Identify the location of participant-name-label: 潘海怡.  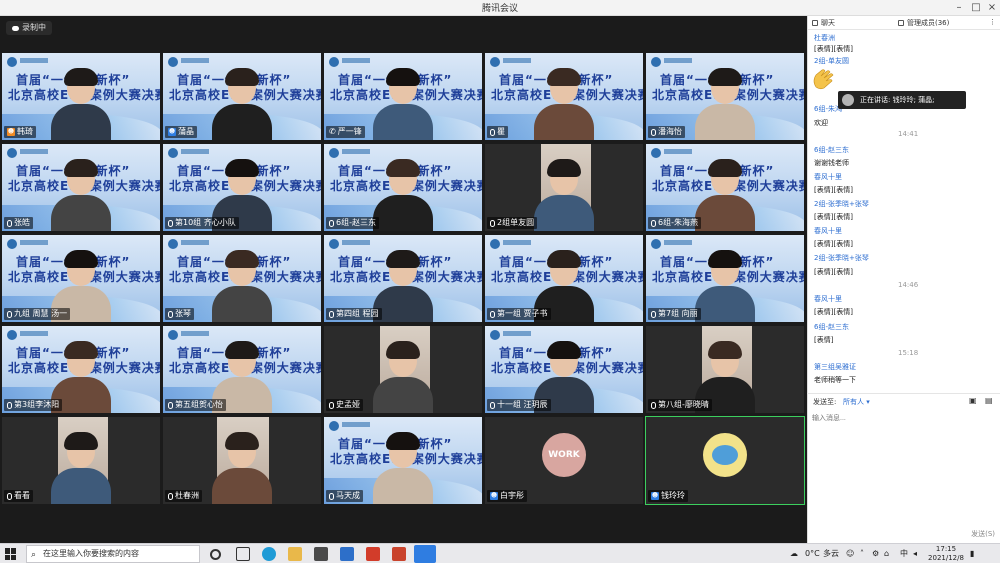
(666, 132).